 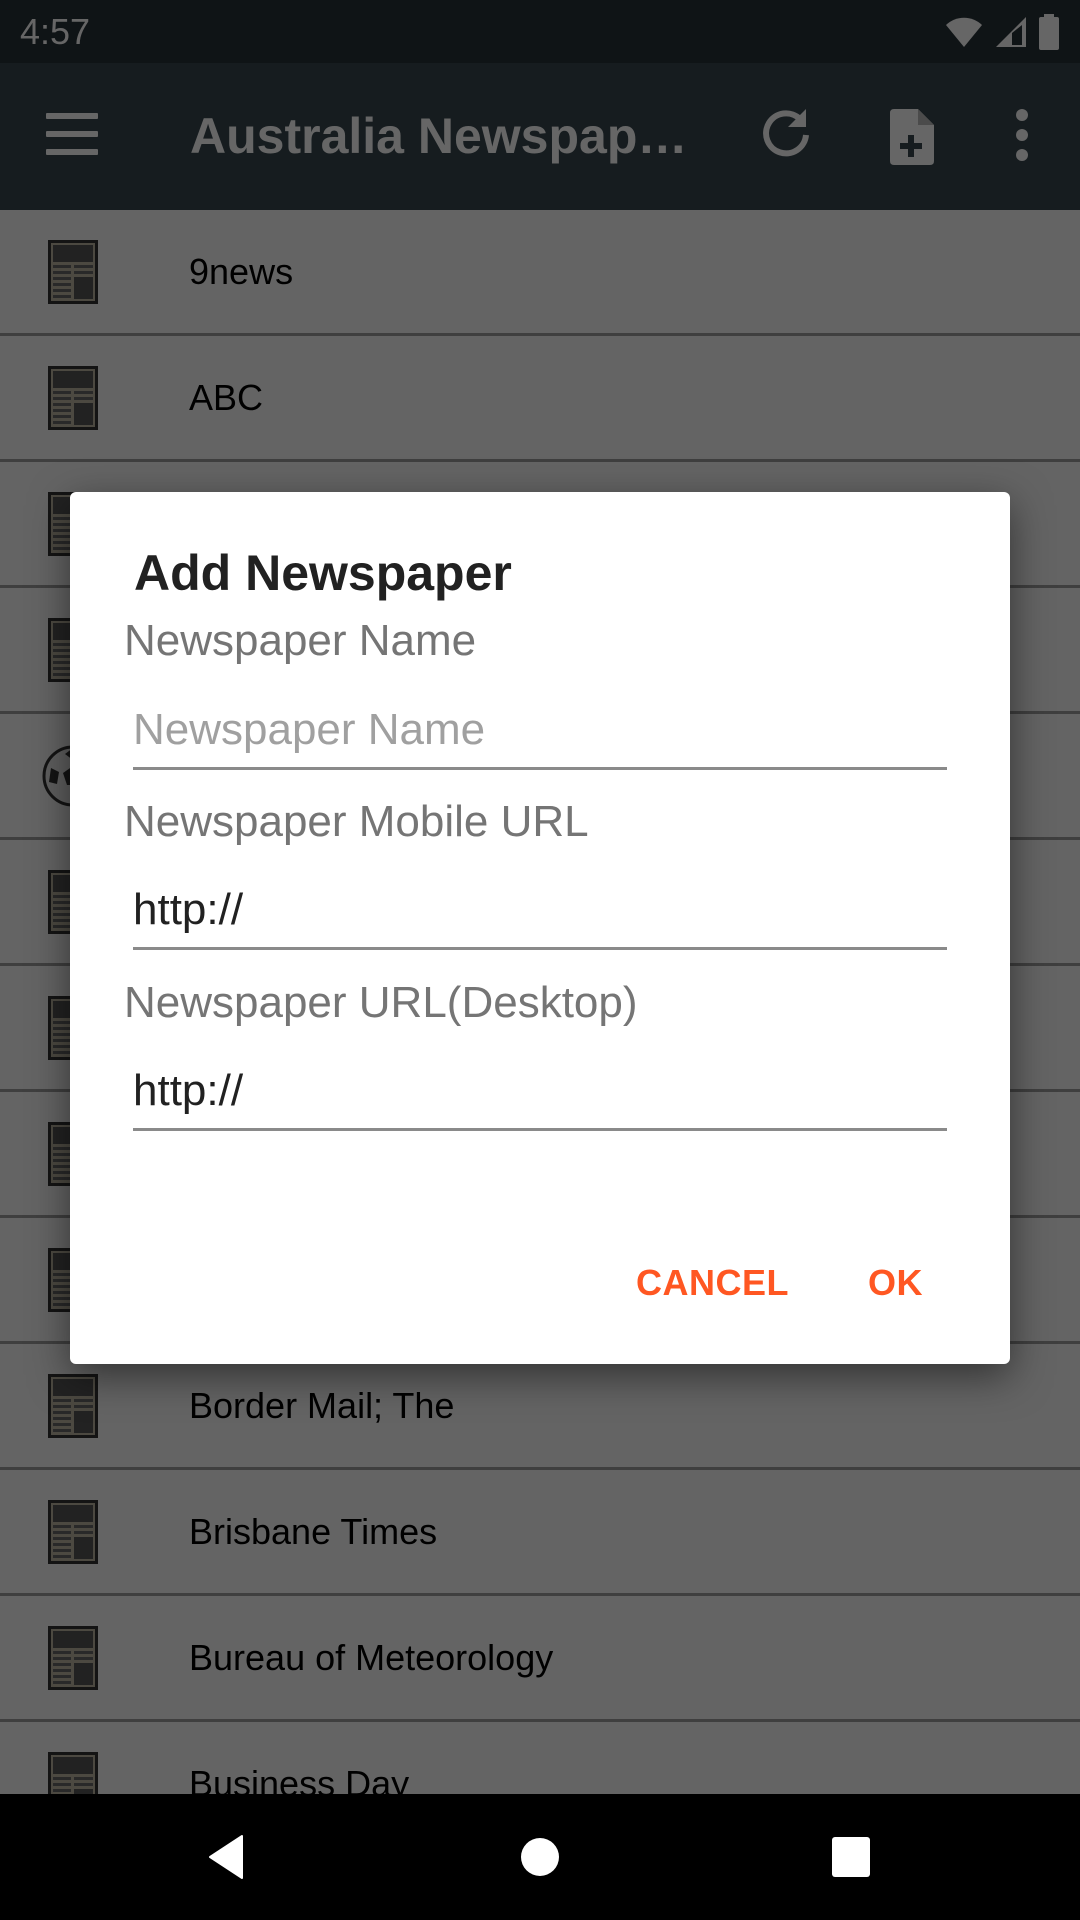 What do you see at coordinates (381, 1002) in the screenshot?
I see `desktop-url-label: Newspaper URL(Desktop)` at bounding box center [381, 1002].